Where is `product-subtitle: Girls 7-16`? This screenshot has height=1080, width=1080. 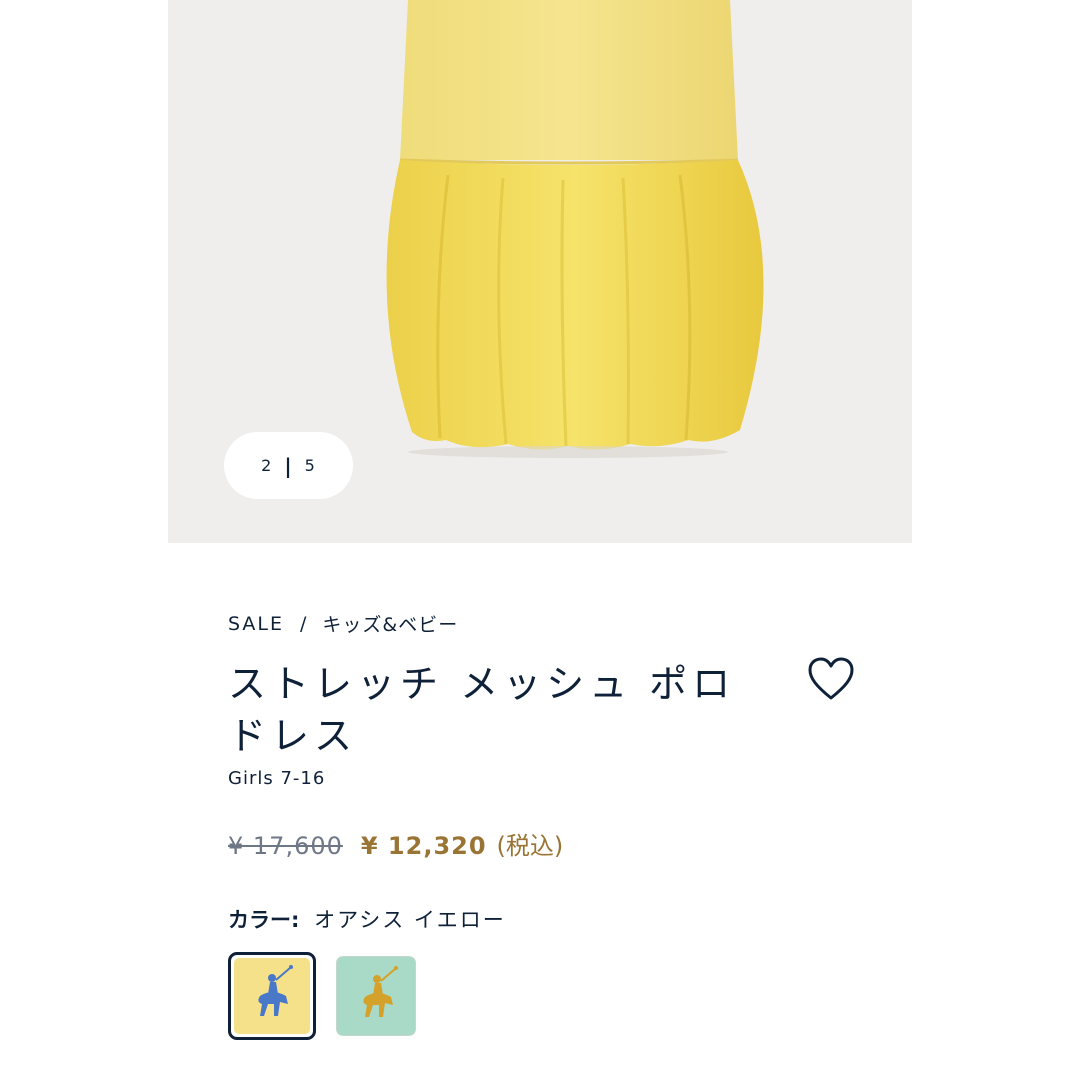
product-subtitle: Girls 7-16 is located at coordinates (277, 778).